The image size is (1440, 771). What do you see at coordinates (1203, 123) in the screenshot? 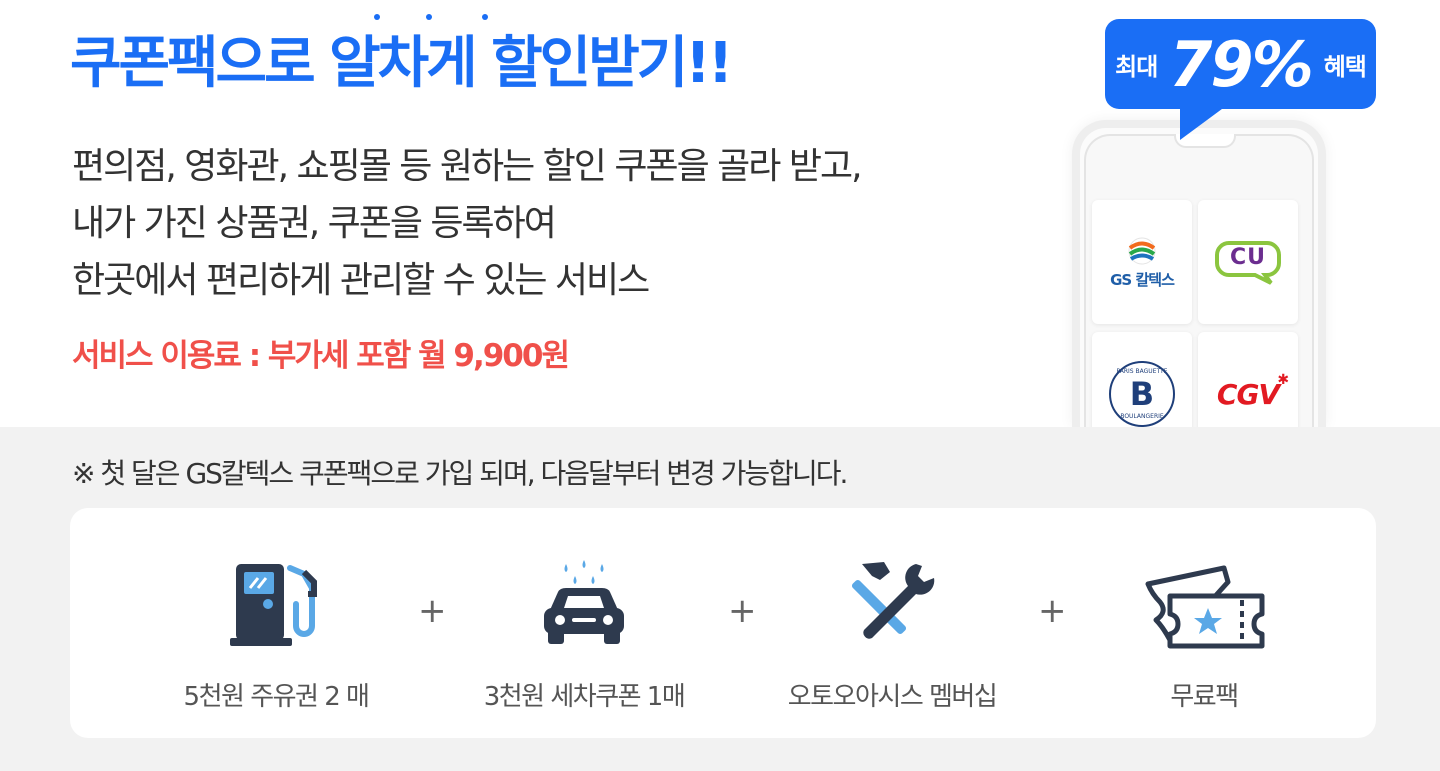
I see `badge-tail` at bounding box center [1203, 123].